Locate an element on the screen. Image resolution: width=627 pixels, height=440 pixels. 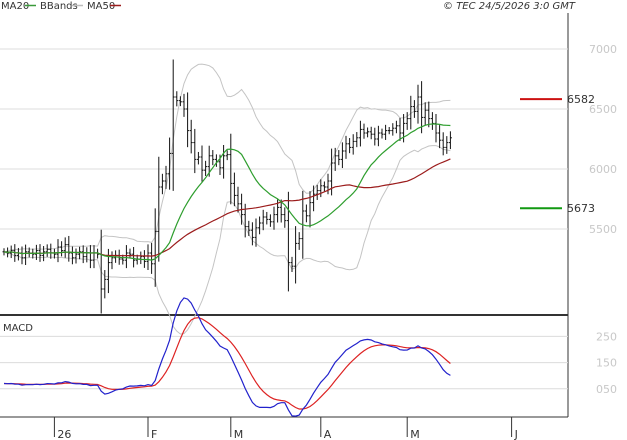
legend-bbands-label: BBands is located at coordinates (59, 6).